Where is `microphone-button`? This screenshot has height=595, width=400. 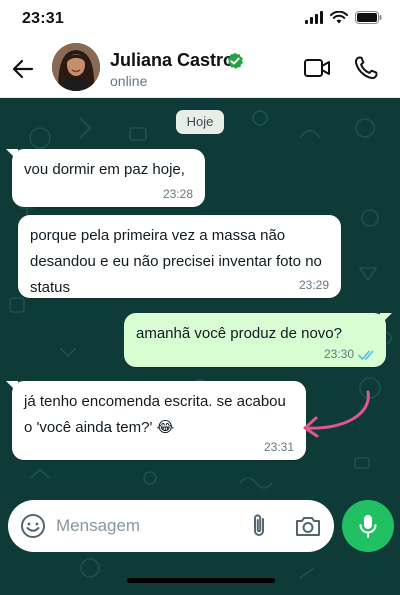 microphone-button is located at coordinates (368, 526).